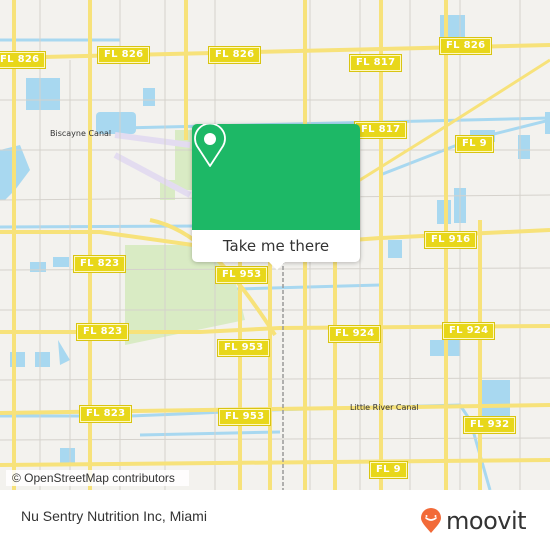 Image resolution: width=550 pixels, height=550 pixels. I want to click on popup-pointer, so click(277, 266).